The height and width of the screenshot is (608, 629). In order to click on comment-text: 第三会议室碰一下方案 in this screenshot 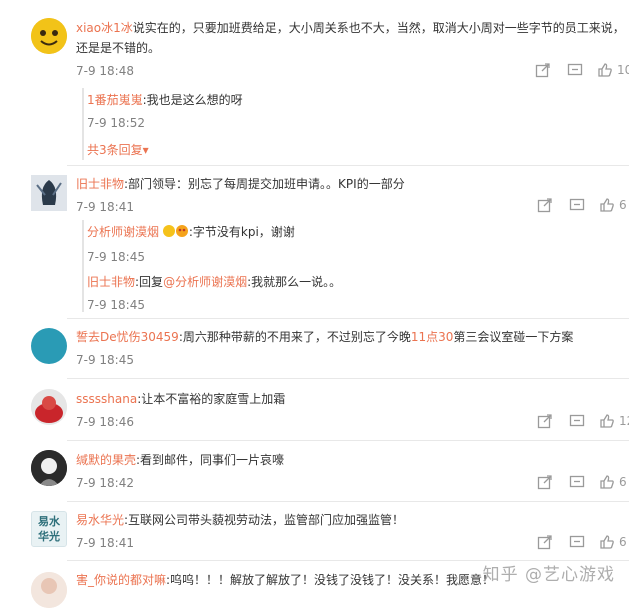, I will do `click(513, 337)`.